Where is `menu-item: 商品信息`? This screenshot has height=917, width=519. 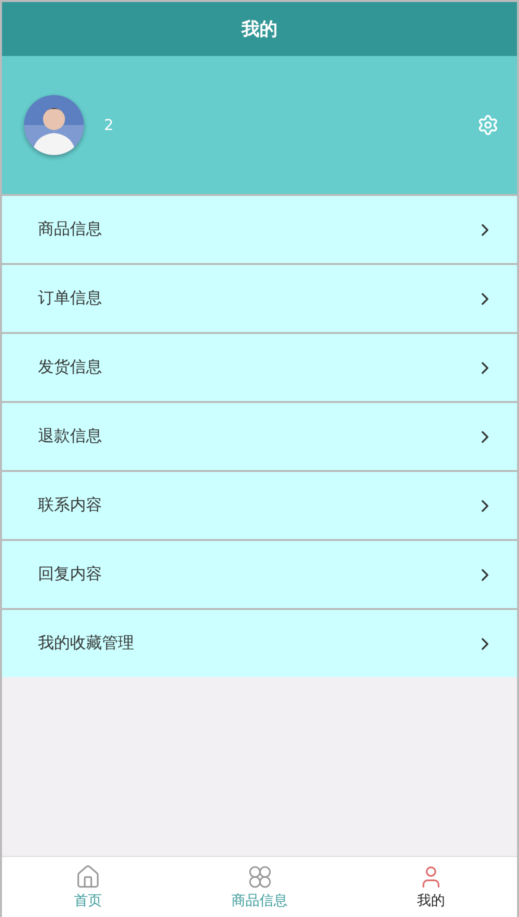
menu-item: 商品信息 is located at coordinates (259, 228).